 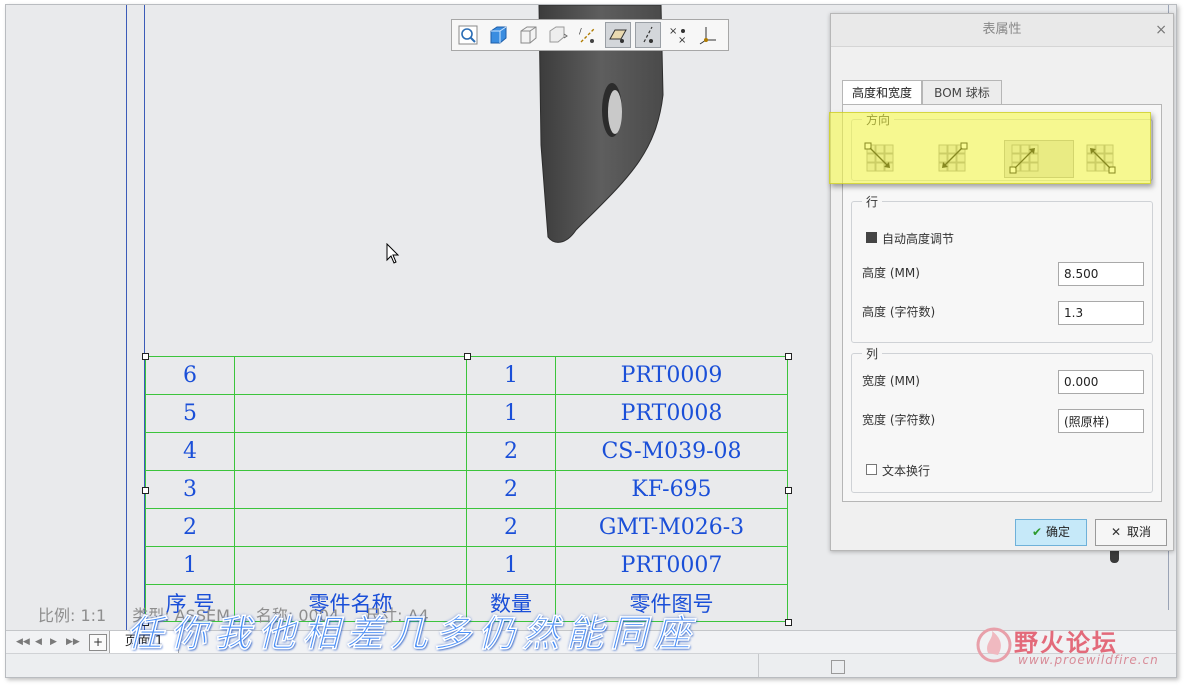 What do you see at coordinates (671, 489) in the screenshot?
I see `table-cell-part: KF-695` at bounding box center [671, 489].